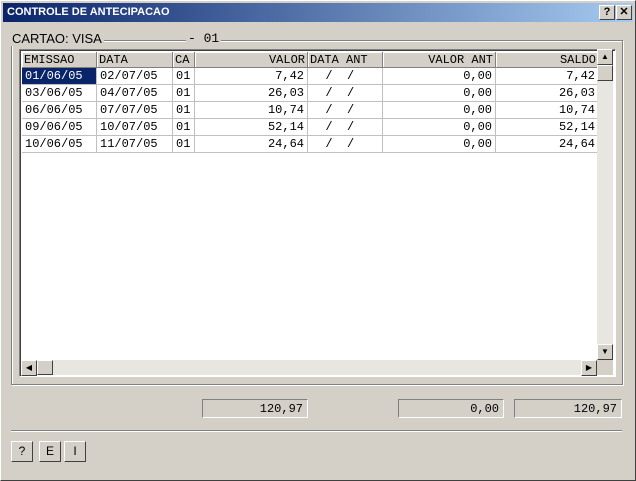  I want to click on e-button: E, so click(50, 451).